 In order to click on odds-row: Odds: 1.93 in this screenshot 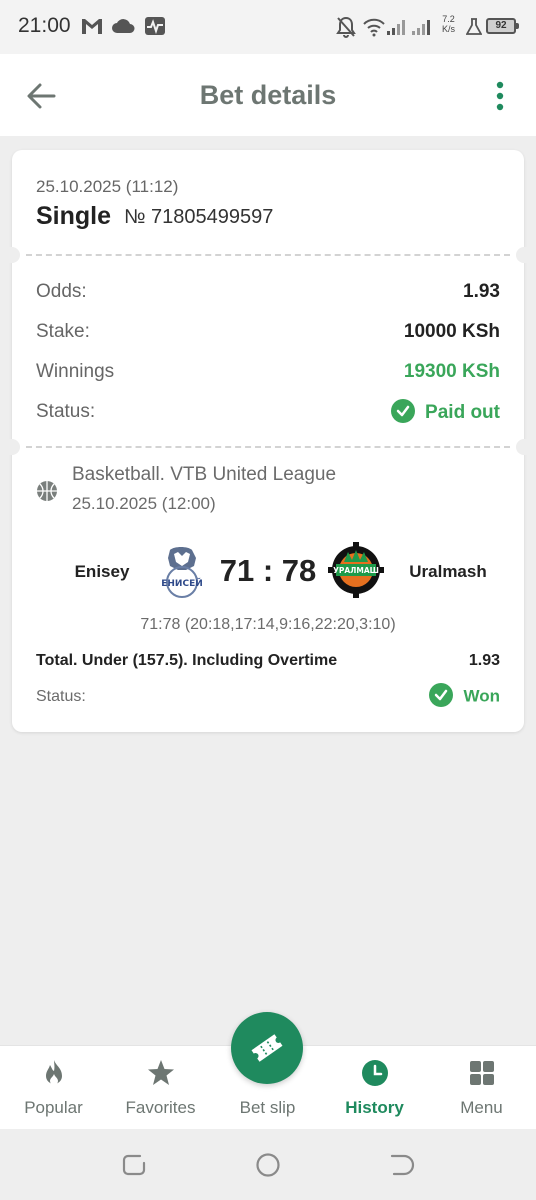, I will do `click(268, 292)`.